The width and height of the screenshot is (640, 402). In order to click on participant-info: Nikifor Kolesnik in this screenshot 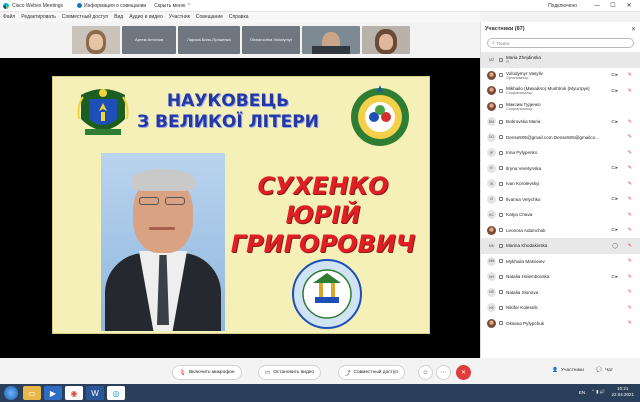, I will do `click(522, 307)`.